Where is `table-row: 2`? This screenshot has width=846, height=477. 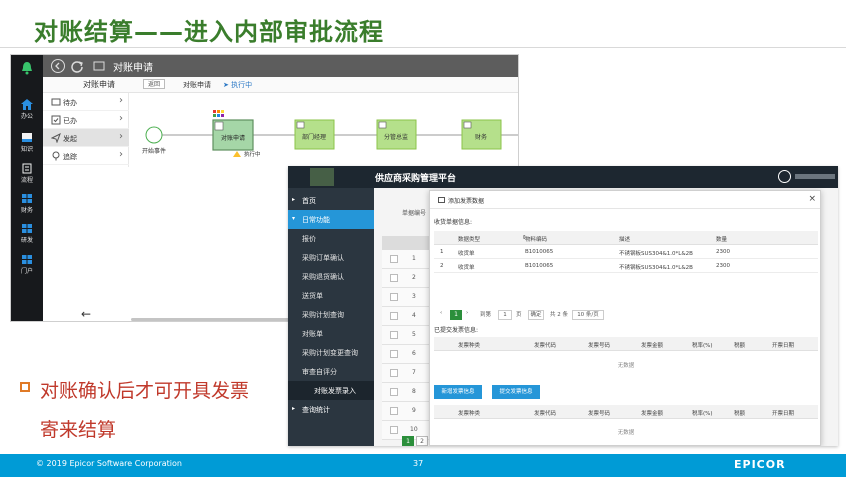
table-row: 2 is located at coordinates (407, 278).